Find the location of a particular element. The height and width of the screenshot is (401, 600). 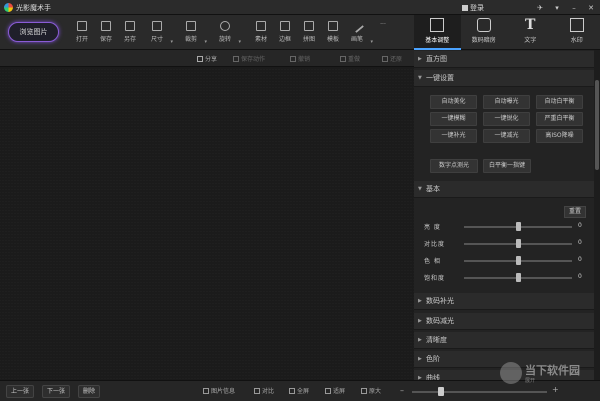

panel-tabs: 基本调整 数码暗房 T 文字 水印 is located at coordinates (507, 32).